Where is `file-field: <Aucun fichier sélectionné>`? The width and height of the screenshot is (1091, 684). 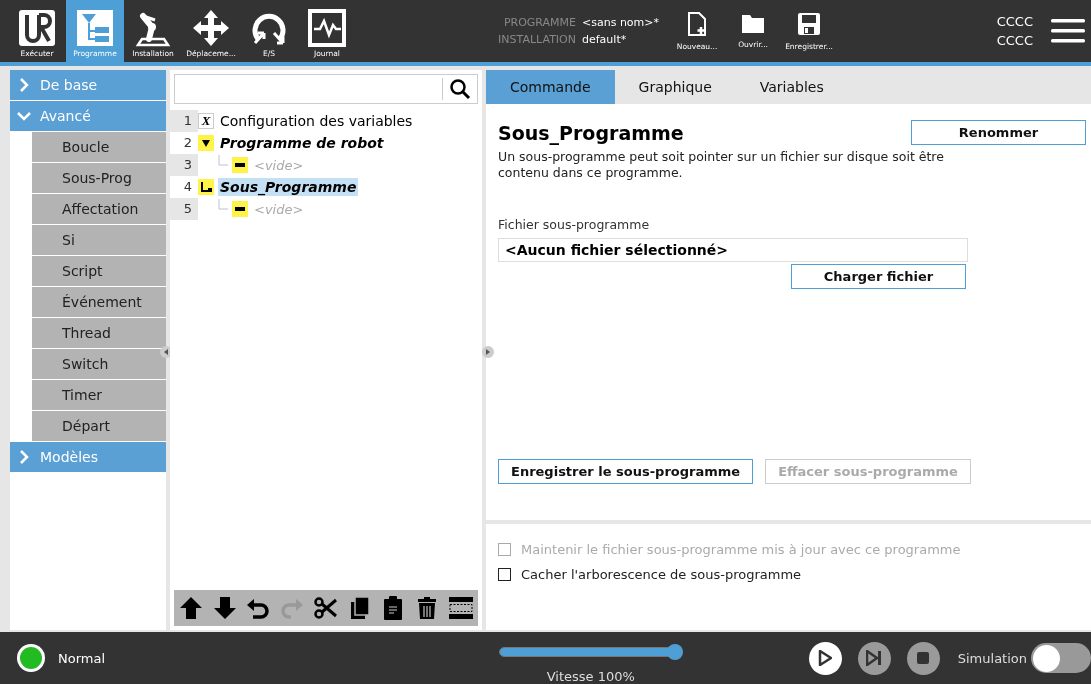
file-field: <Aucun fichier sélectionné> is located at coordinates (733, 250).